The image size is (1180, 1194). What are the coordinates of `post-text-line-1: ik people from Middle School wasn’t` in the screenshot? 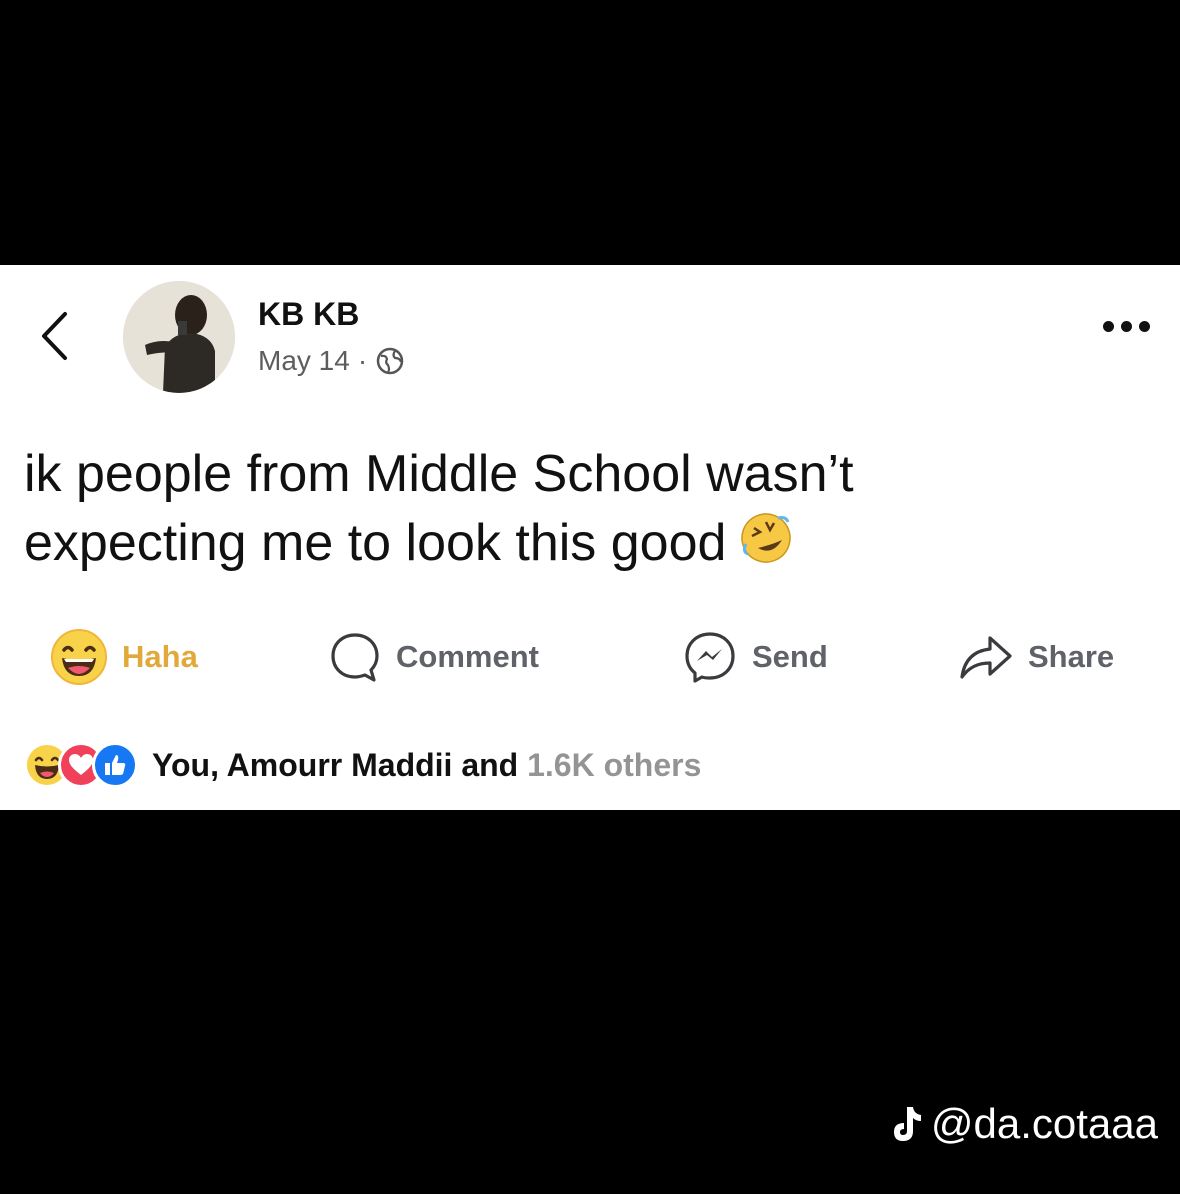 It's located at (439, 474).